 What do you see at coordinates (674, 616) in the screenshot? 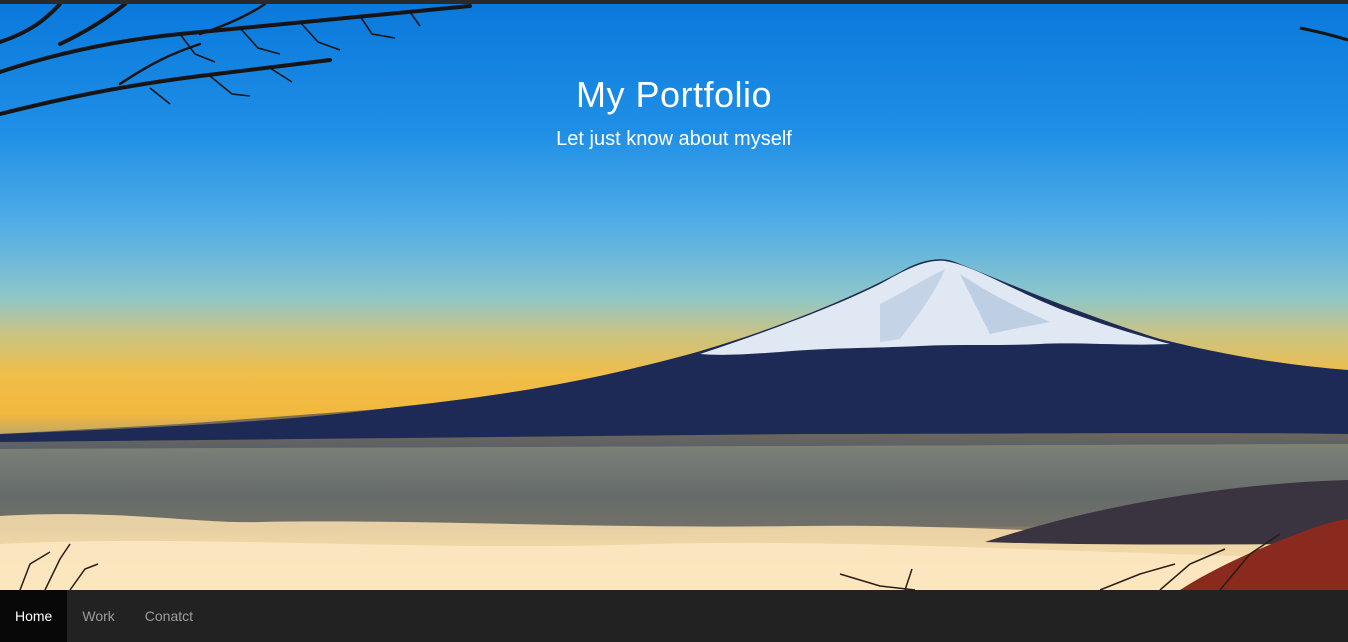
I see `bottom-navbar: Home Work Conatct` at bounding box center [674, 616].